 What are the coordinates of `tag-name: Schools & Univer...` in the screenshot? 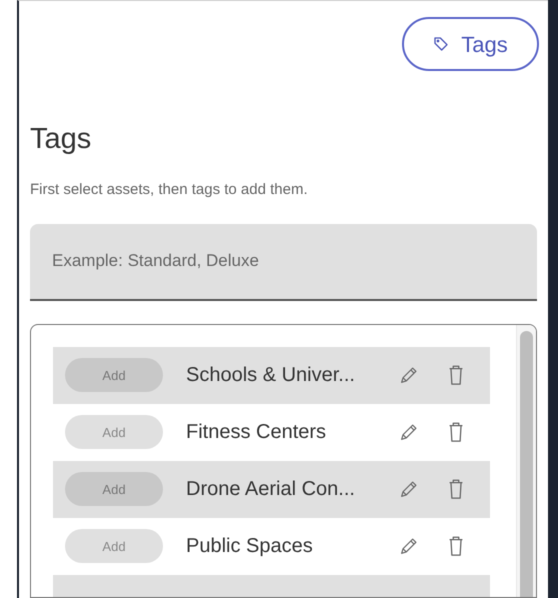 It's located at (271, 375).